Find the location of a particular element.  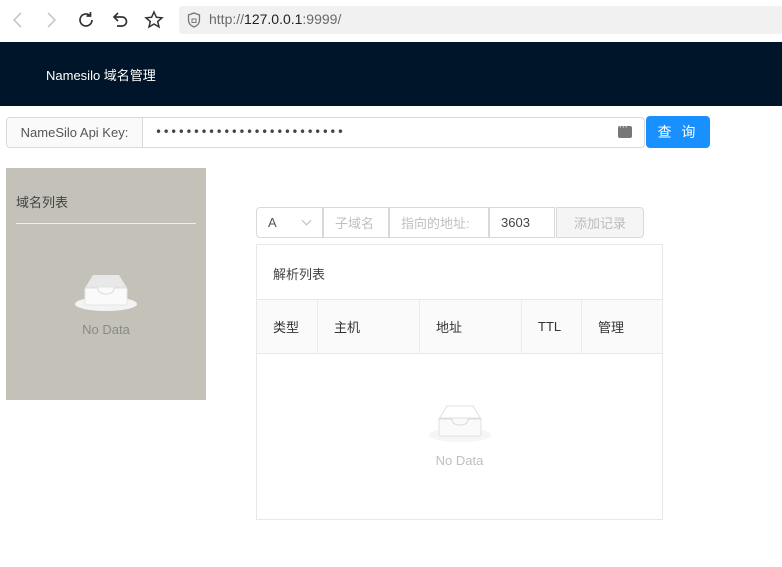

record-type-select: A is located at coordinates (289, 222).